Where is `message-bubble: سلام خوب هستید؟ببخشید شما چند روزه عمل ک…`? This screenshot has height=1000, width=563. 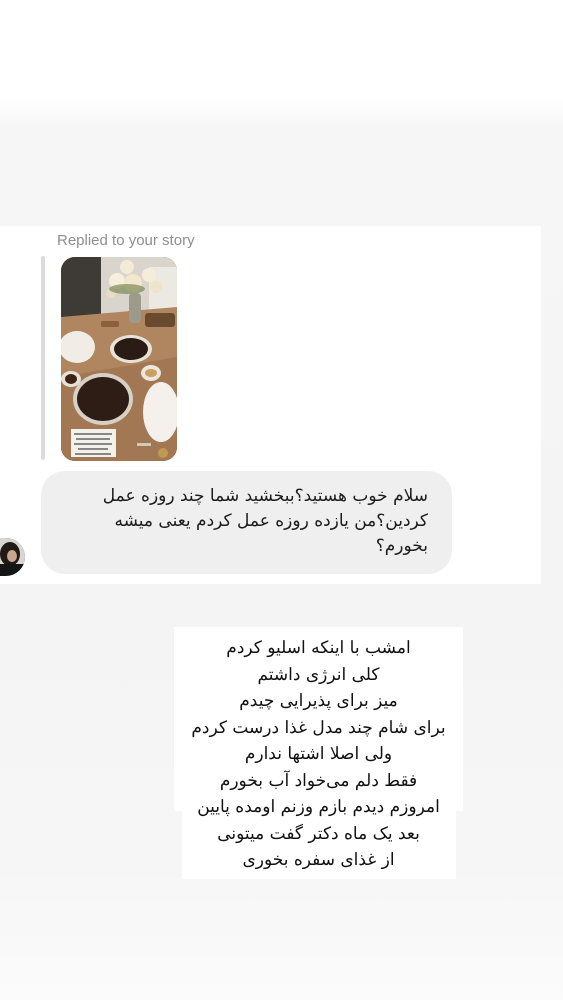
message-bubble: سلام خوب هستید؟ببخشید شما چند روزه عمل ک… is located at coordinates (246, 522).